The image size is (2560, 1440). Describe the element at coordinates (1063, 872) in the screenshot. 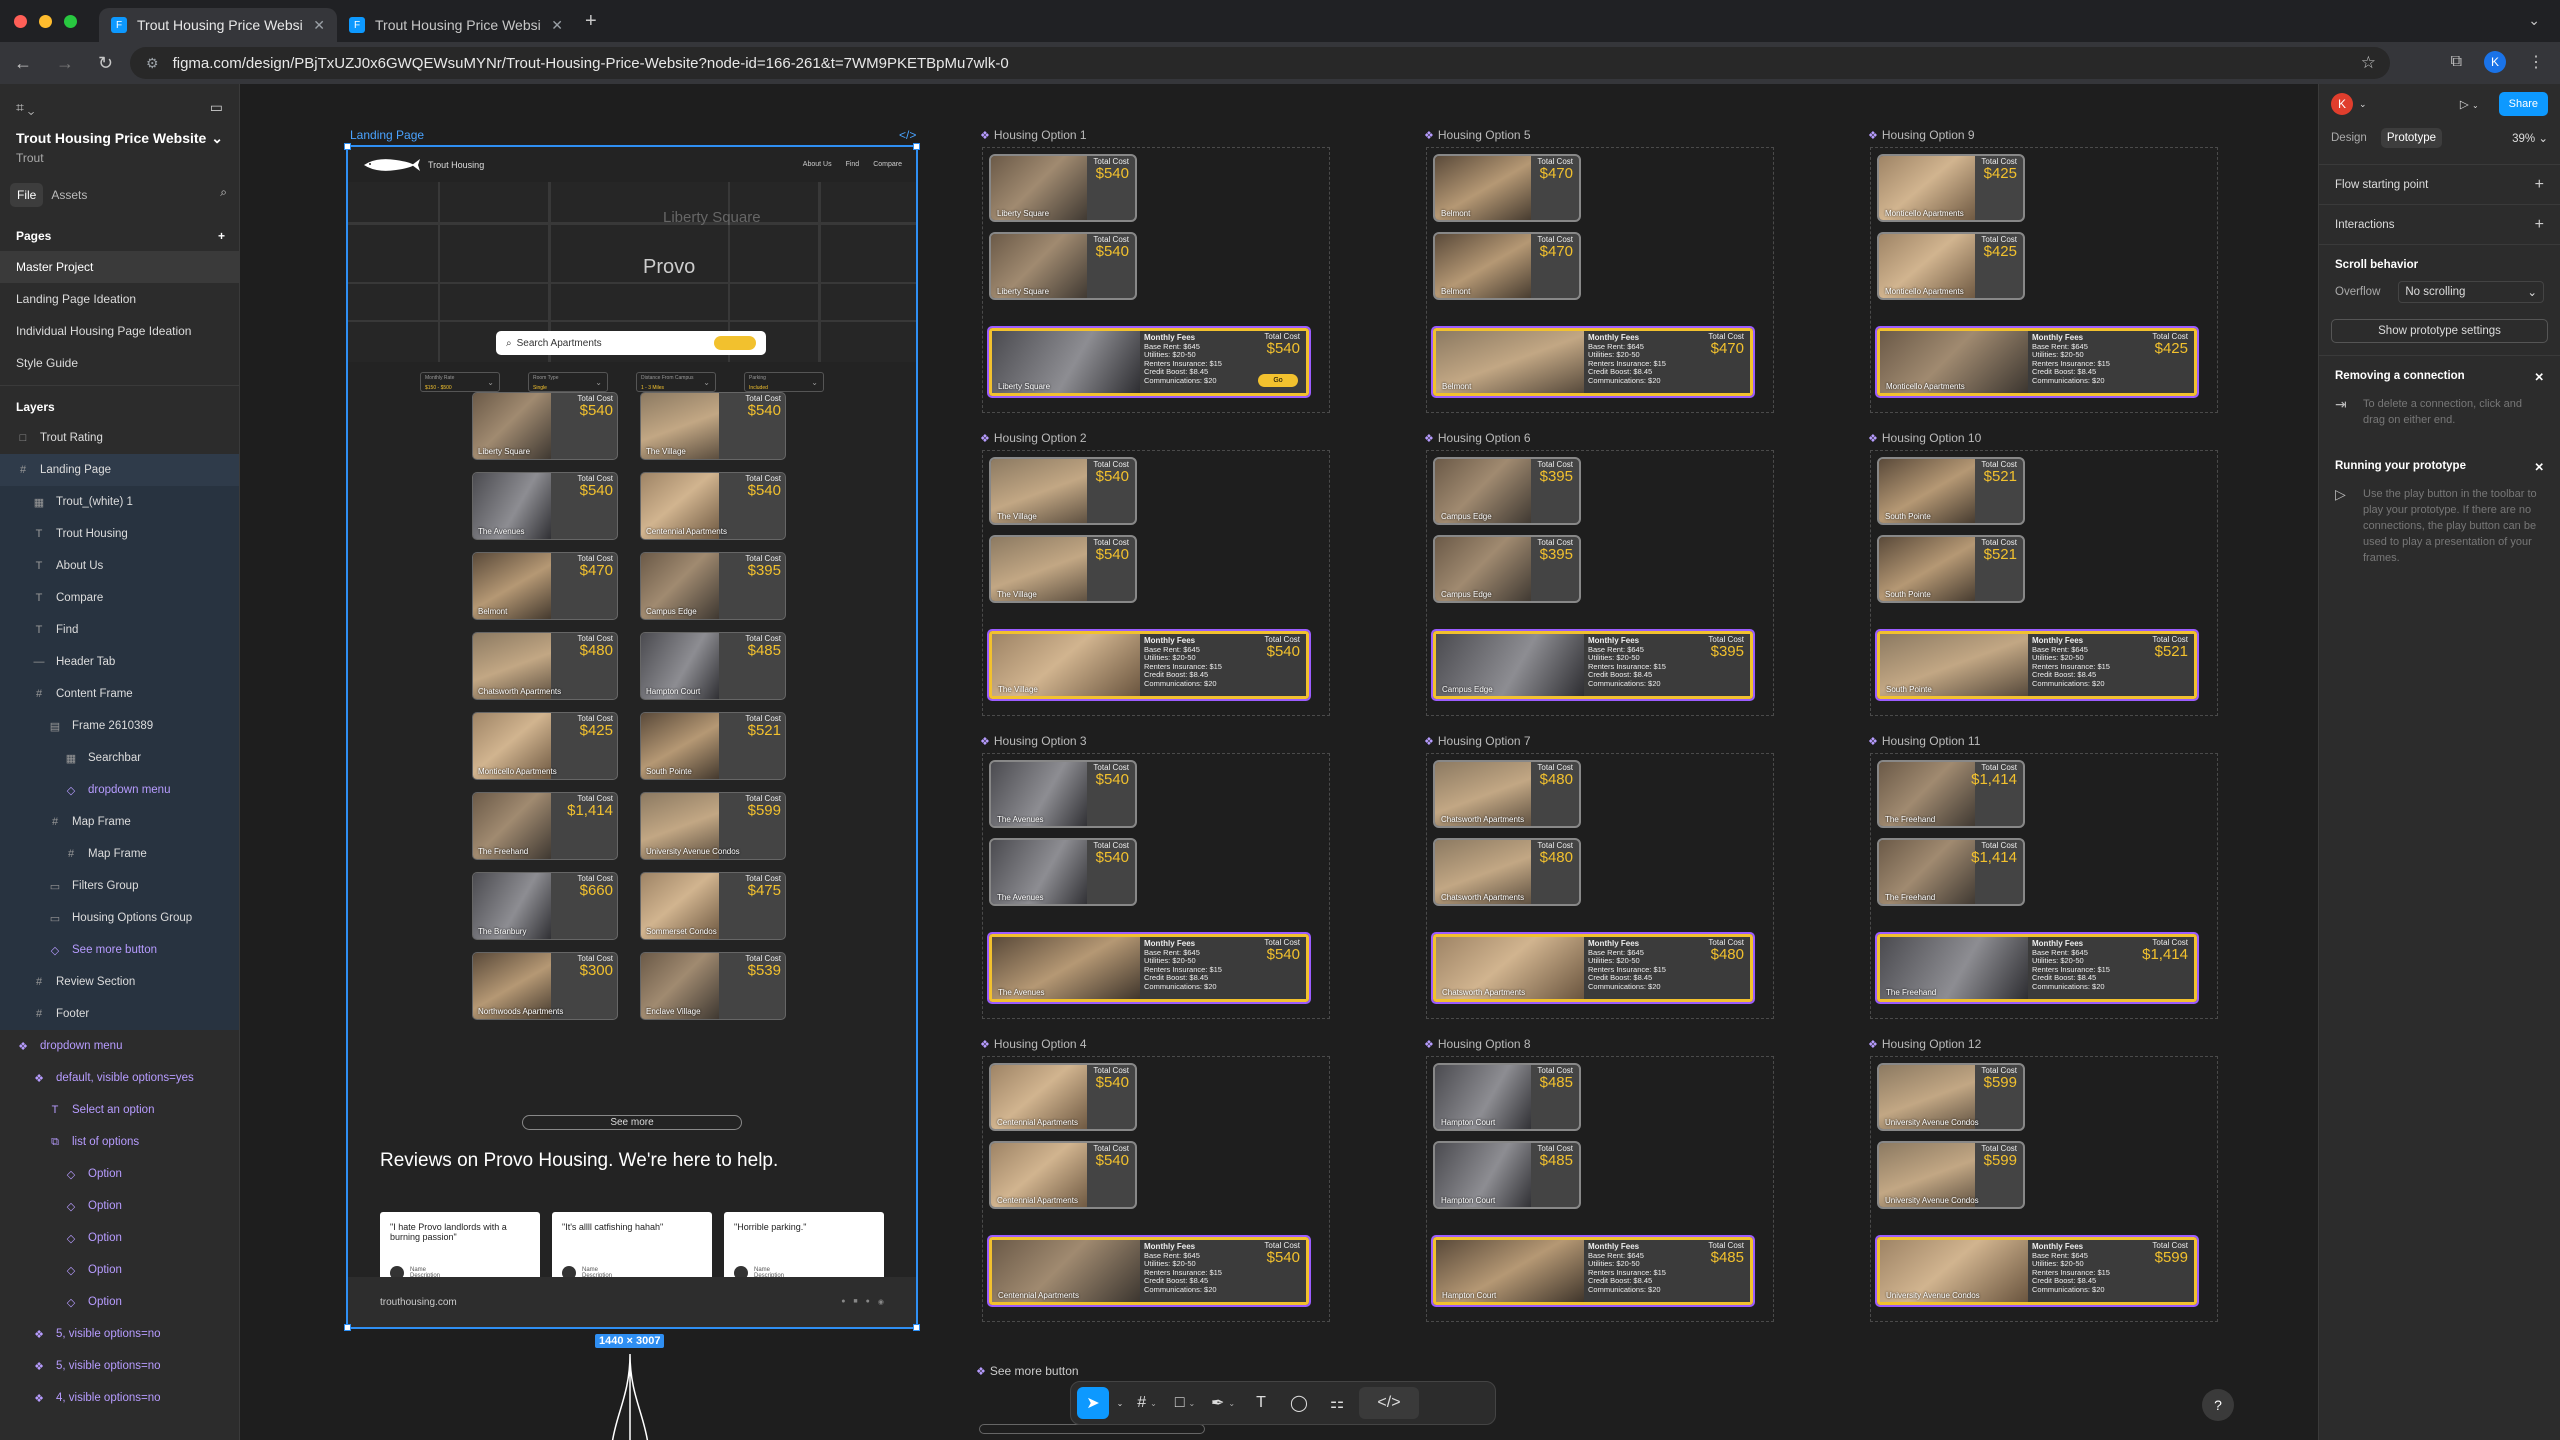

I see `card-hover-state: Total Cost $540 The Avenues` at that location.